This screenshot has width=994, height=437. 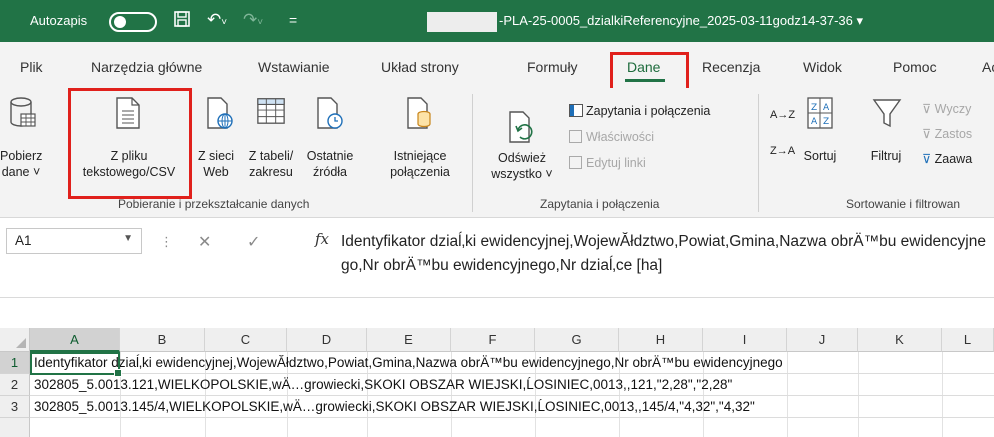 I want to click on column-header-k: K, so click(x=900, y=340).